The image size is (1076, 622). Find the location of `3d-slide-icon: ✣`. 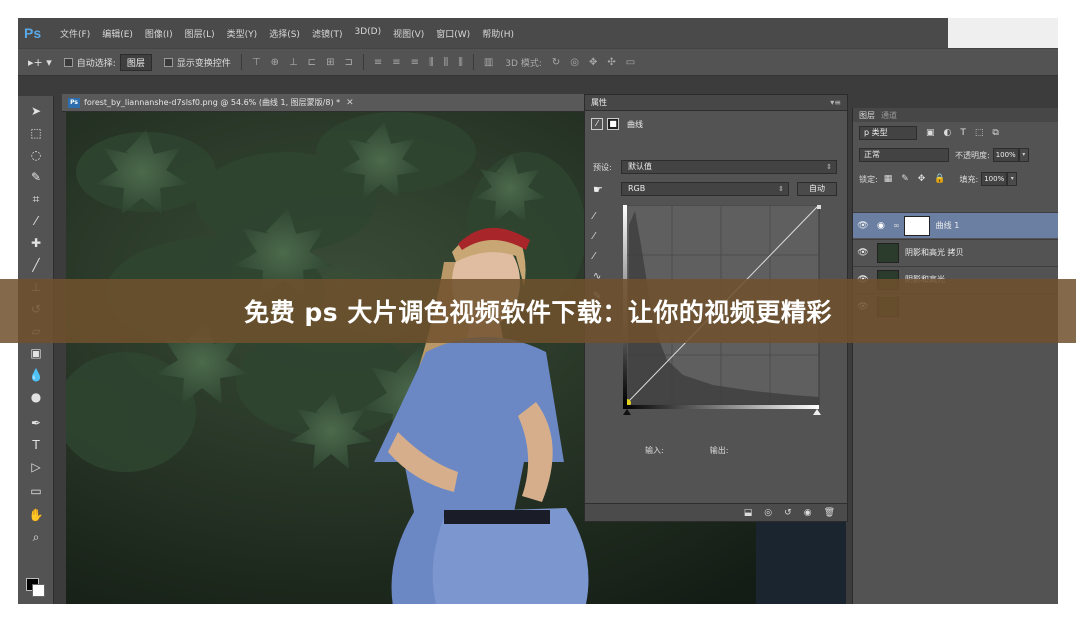

3d-slide-icon: ✣ is located at coordinates (611, 62).